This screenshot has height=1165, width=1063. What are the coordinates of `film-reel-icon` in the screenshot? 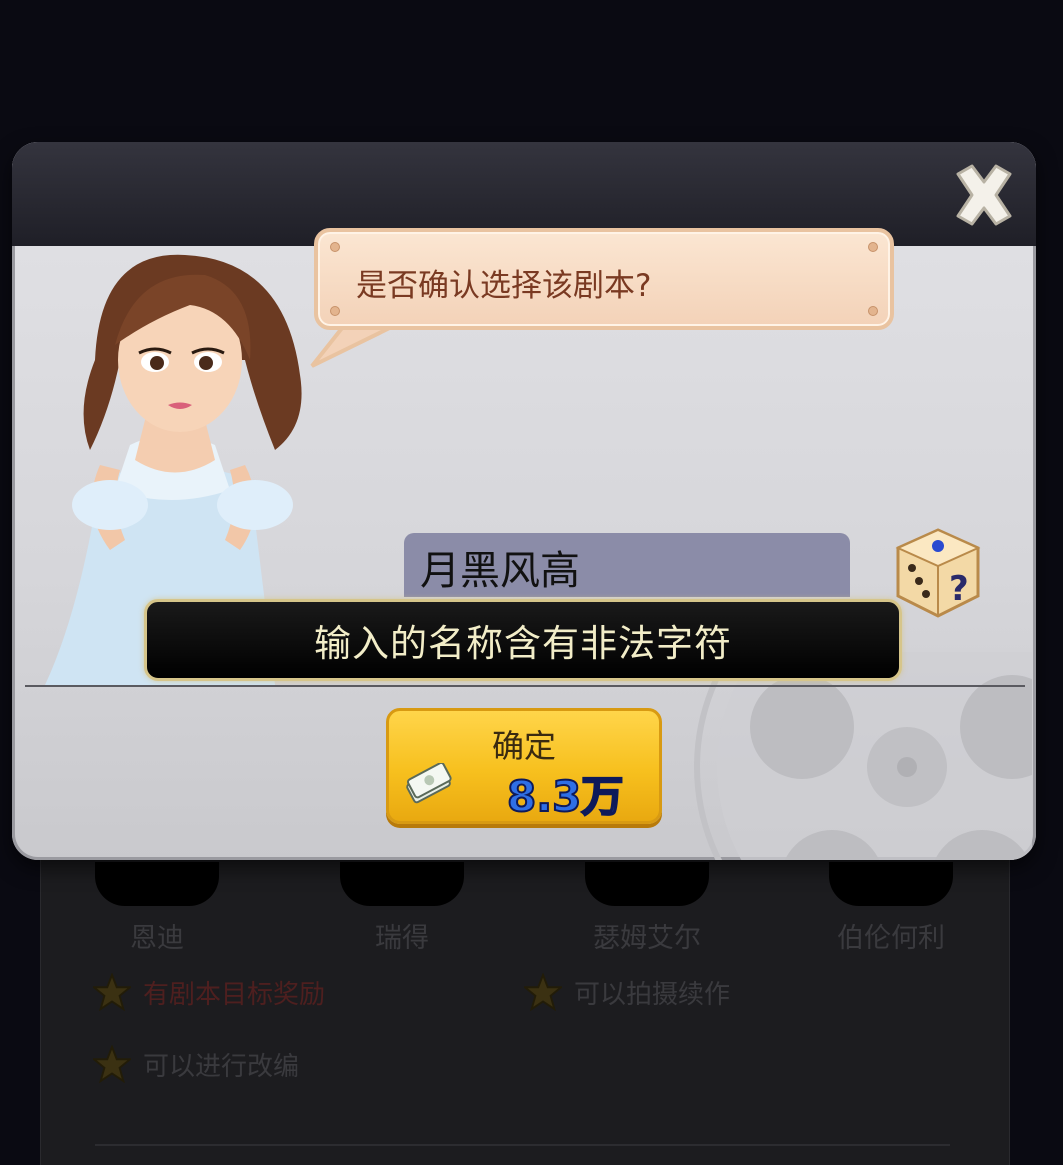 It's located at (863, 756).